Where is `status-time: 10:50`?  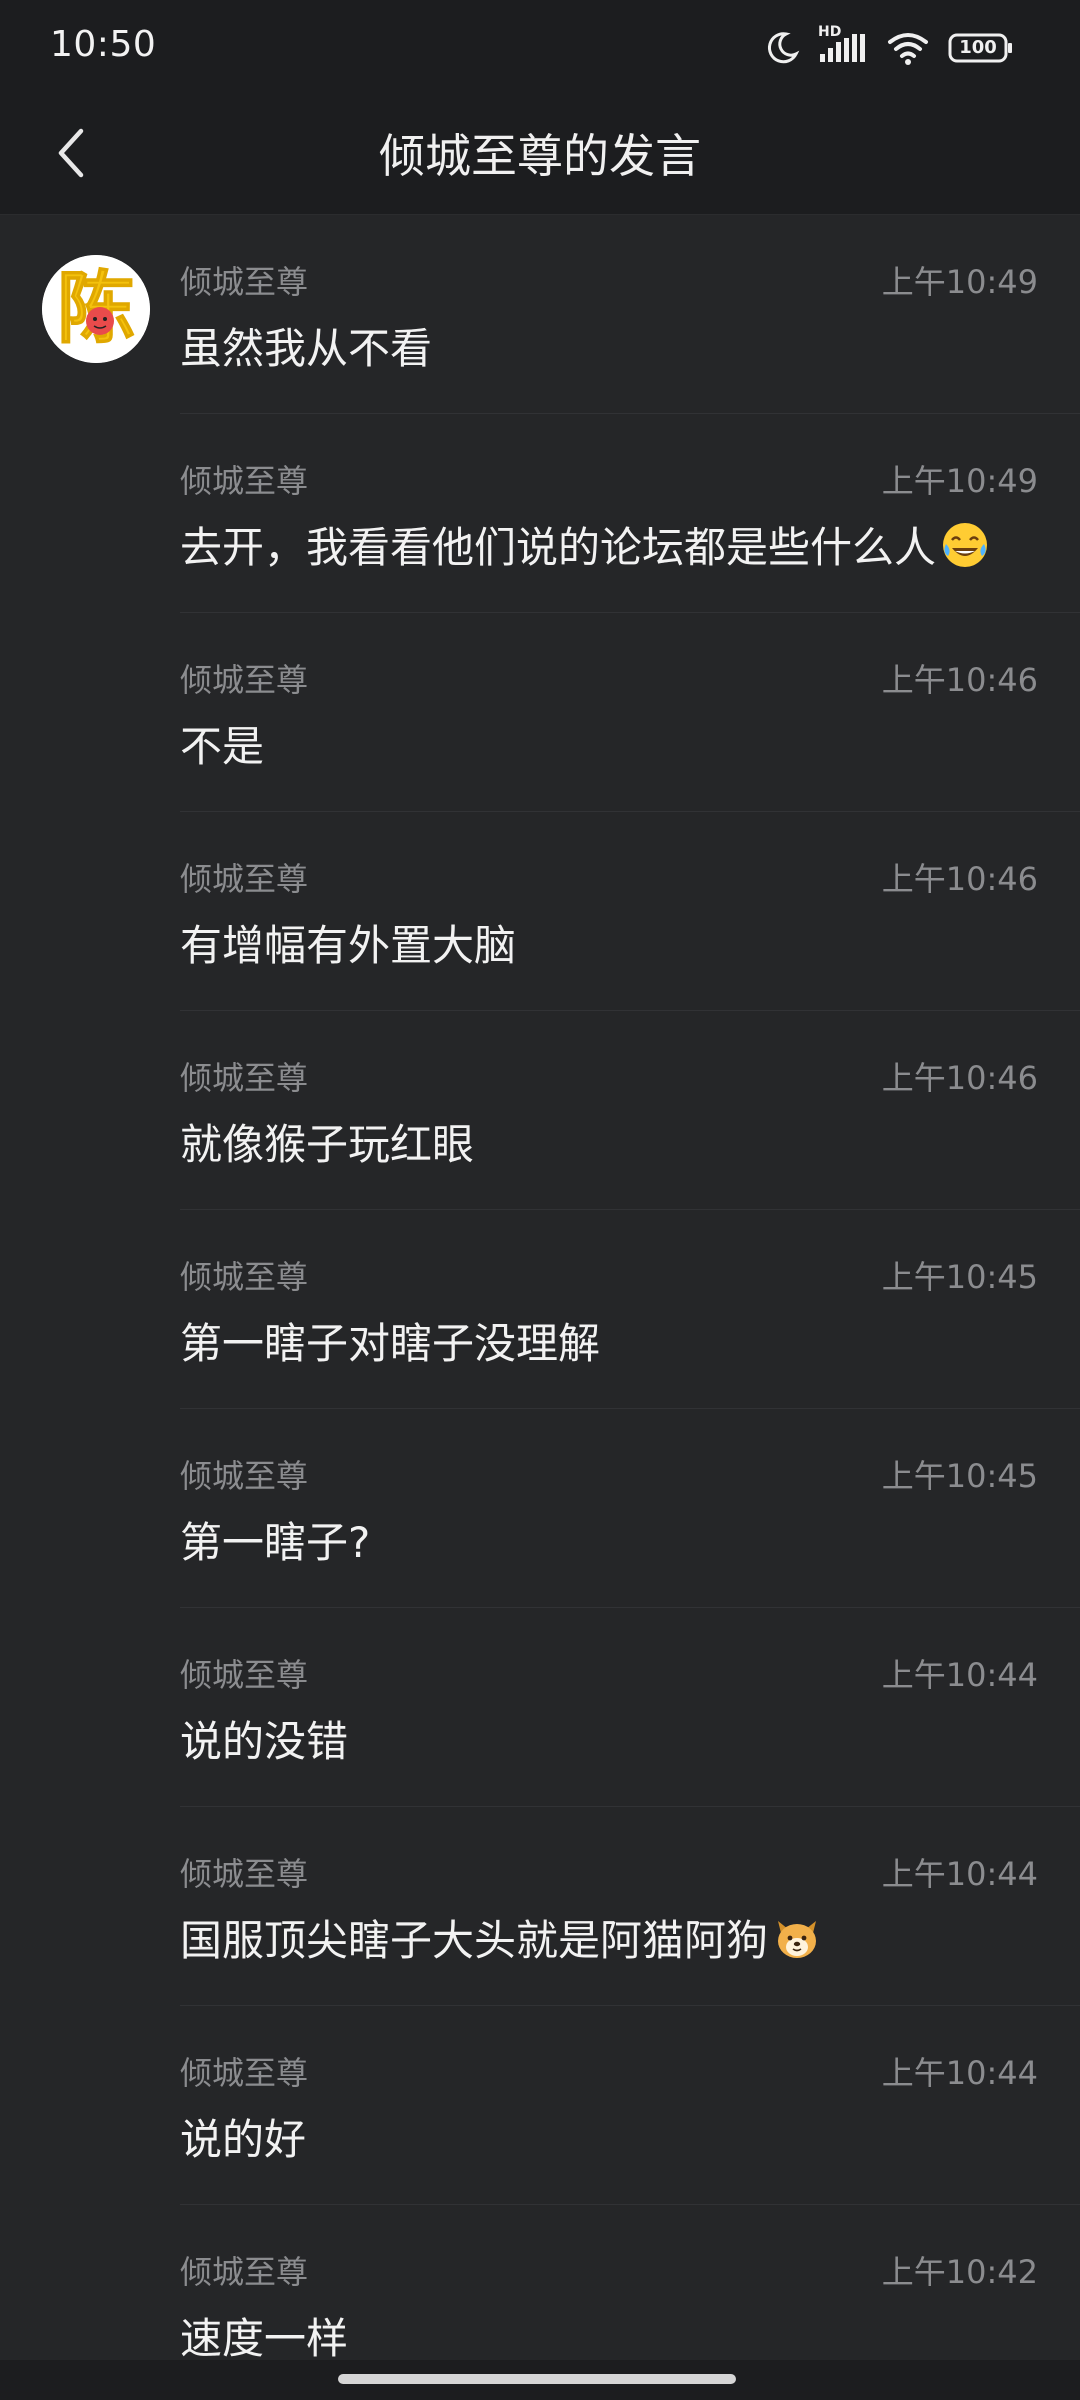 status-time: 10:50 is located at coordinates (103, 44).